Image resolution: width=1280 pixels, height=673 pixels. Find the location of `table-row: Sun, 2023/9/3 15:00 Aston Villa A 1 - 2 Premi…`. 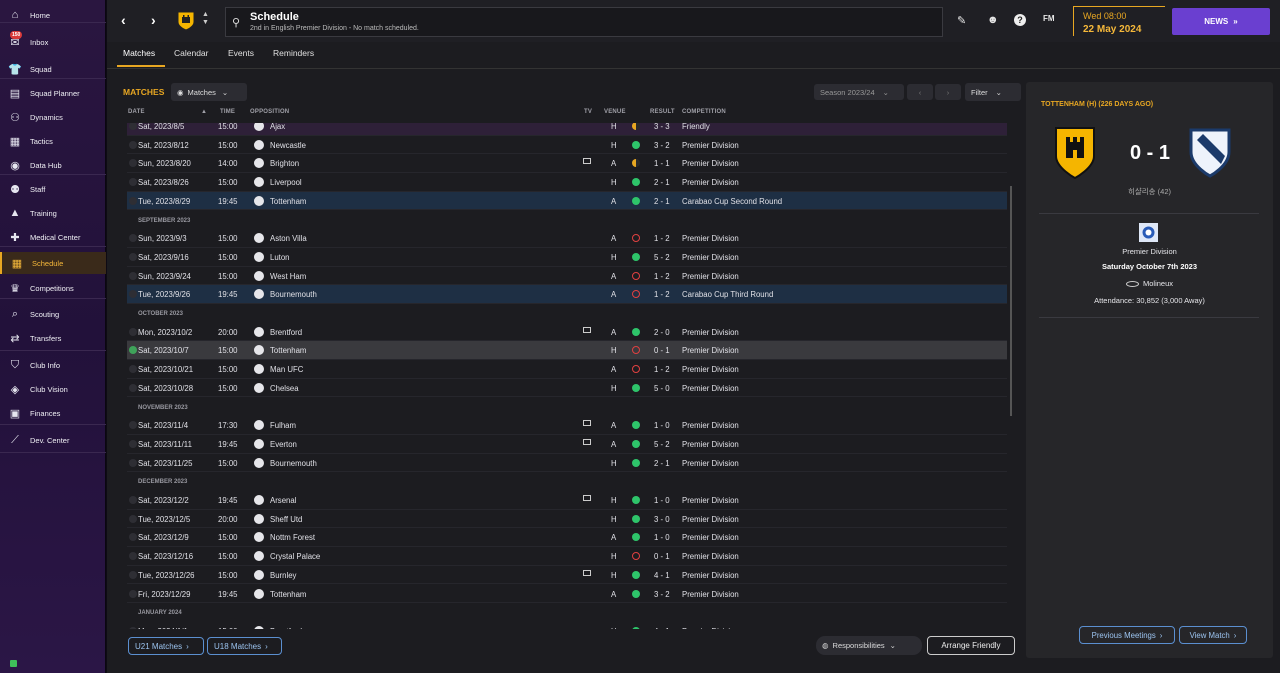

table-row: Sun, 2023/9/3 15:00 Aston Villa A 1 - 2 Premi… is located at coordinates (567, 238).